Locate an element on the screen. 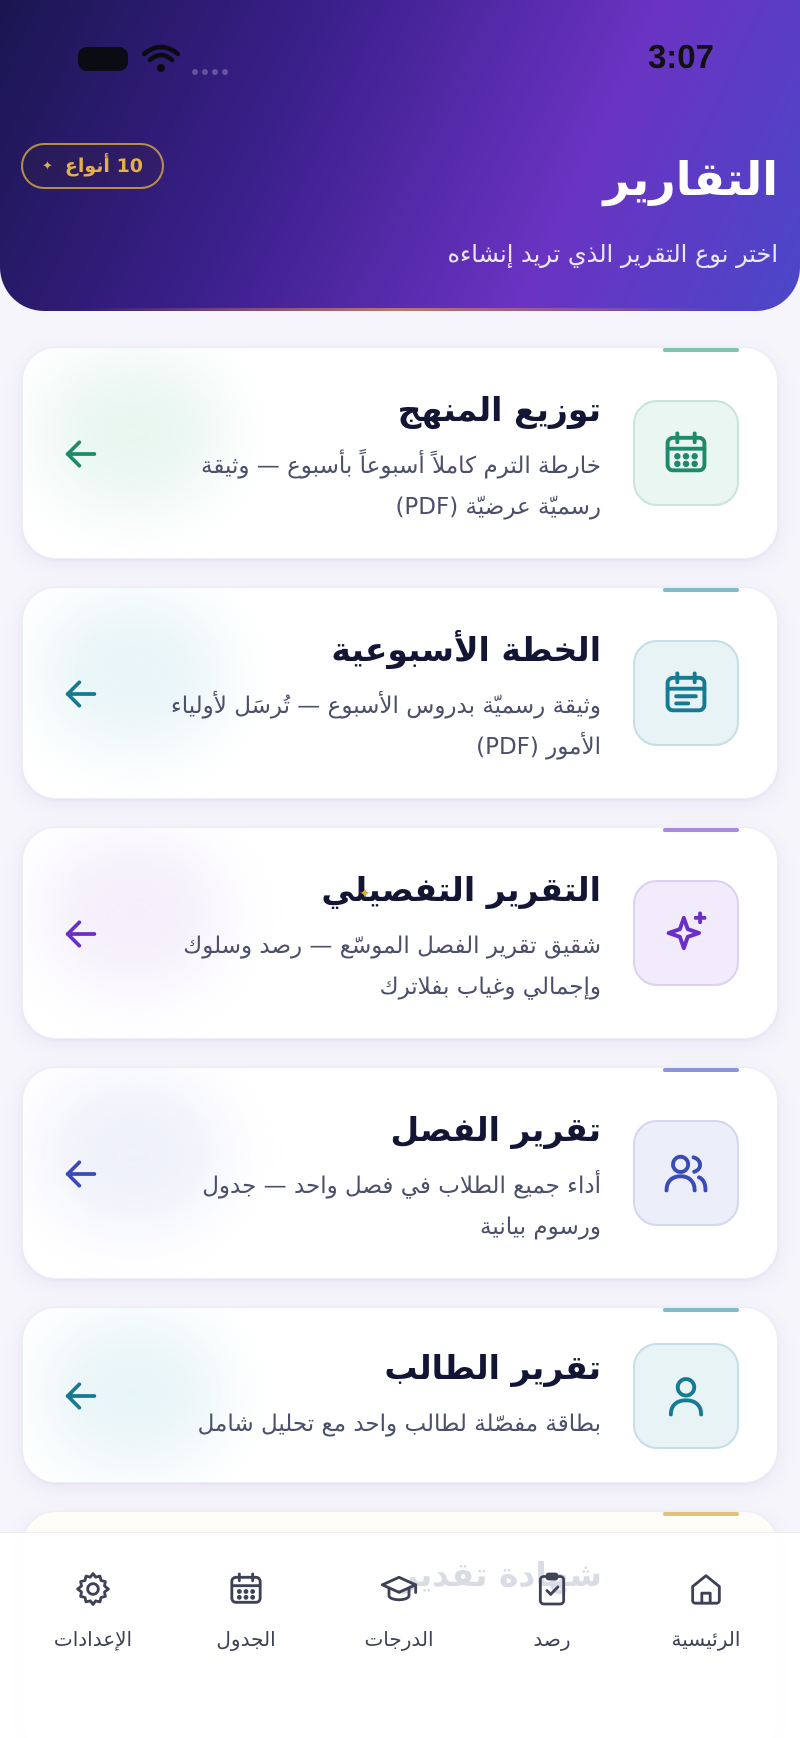  page-subtitle: اختر نوع التقرير الذي تريد إنشاءه is located at coordinates (612, 254).